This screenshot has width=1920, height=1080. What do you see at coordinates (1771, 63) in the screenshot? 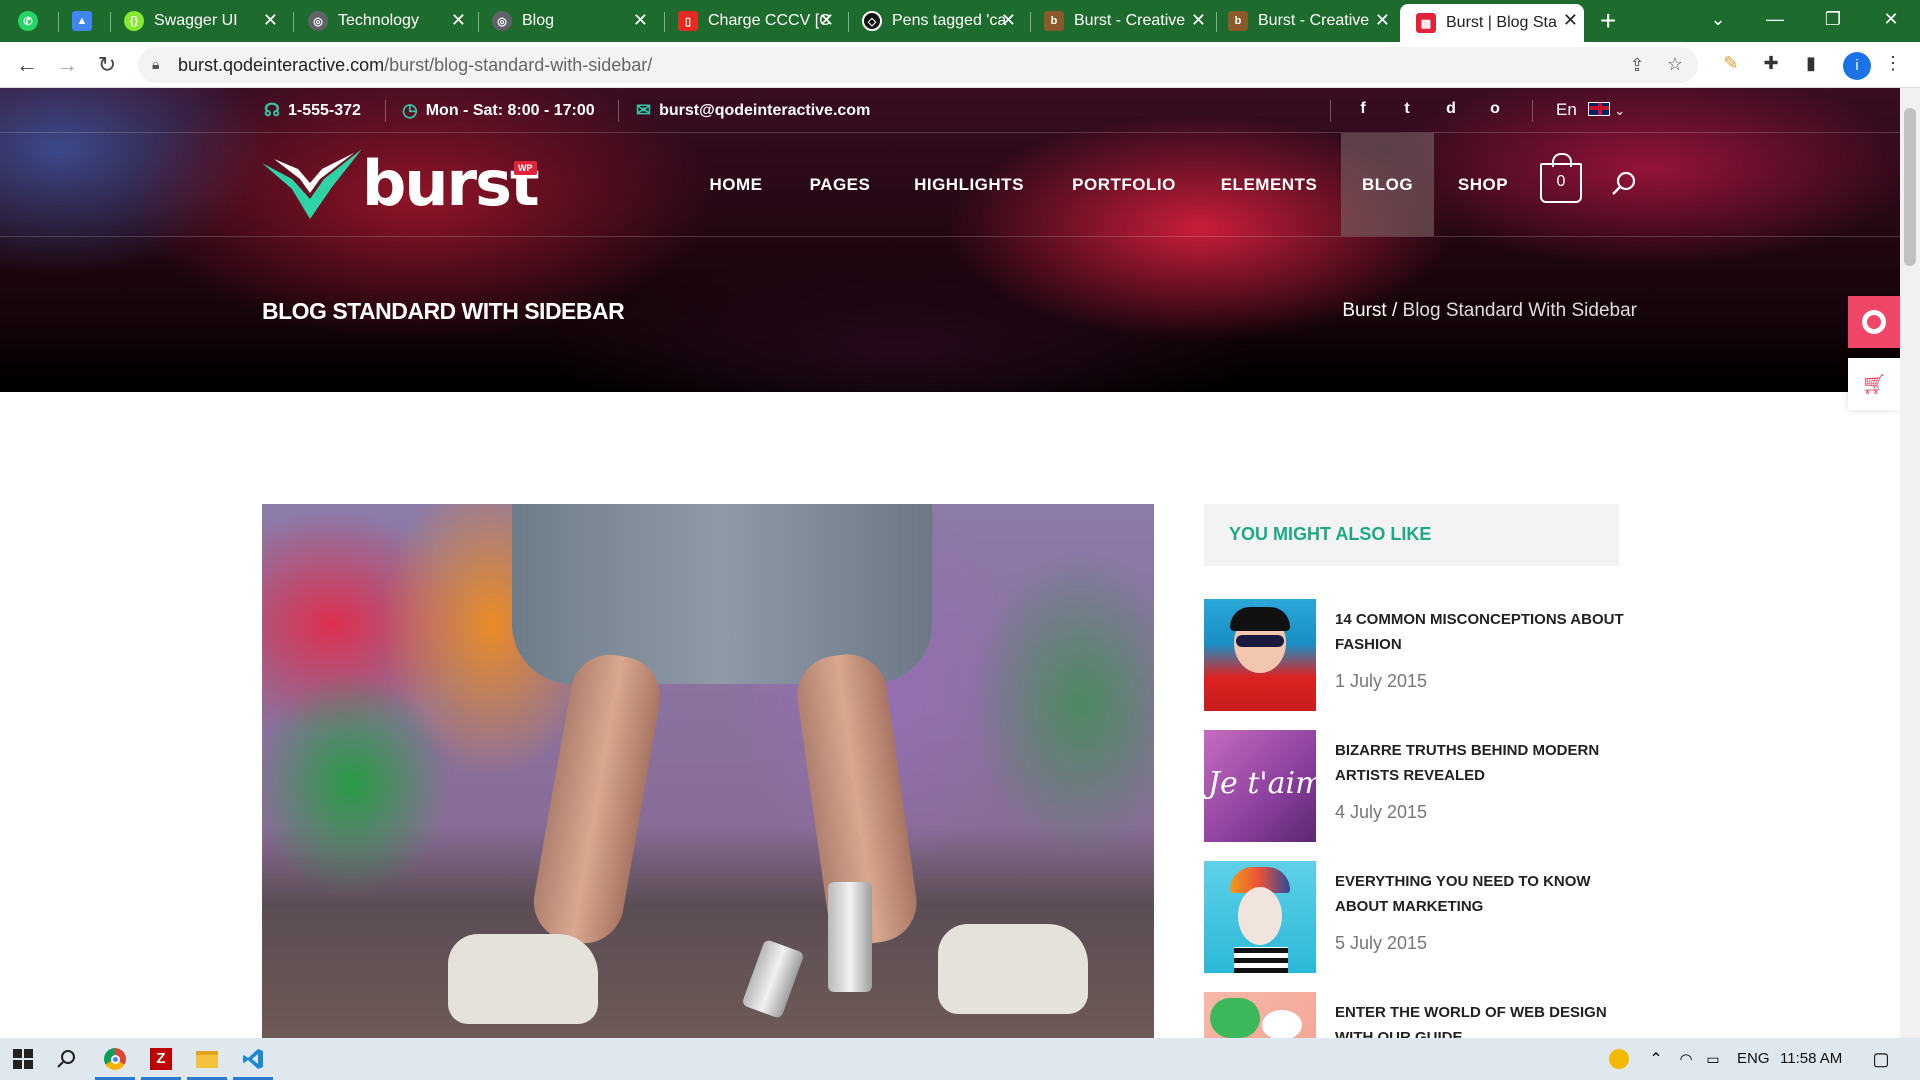
I see `extensions-puzzle-icon: ✚` at bounding box center [1771, 63].